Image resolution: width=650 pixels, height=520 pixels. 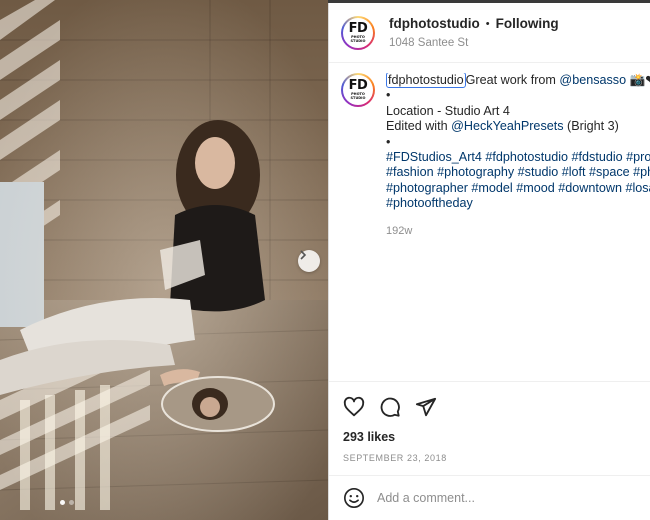 What do you see at coordinates (489, 431) in the screenshot?
I see `likes-count: 293 likes` at bounding box center [489, 431].